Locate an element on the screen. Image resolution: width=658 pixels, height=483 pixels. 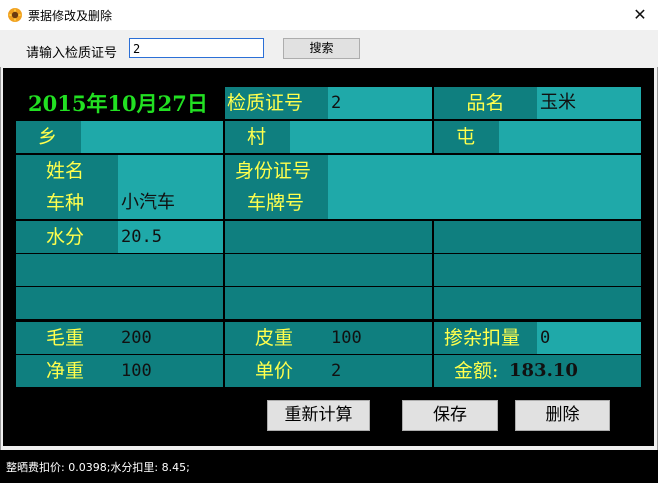
township-value is located at coordinates (152, 137).